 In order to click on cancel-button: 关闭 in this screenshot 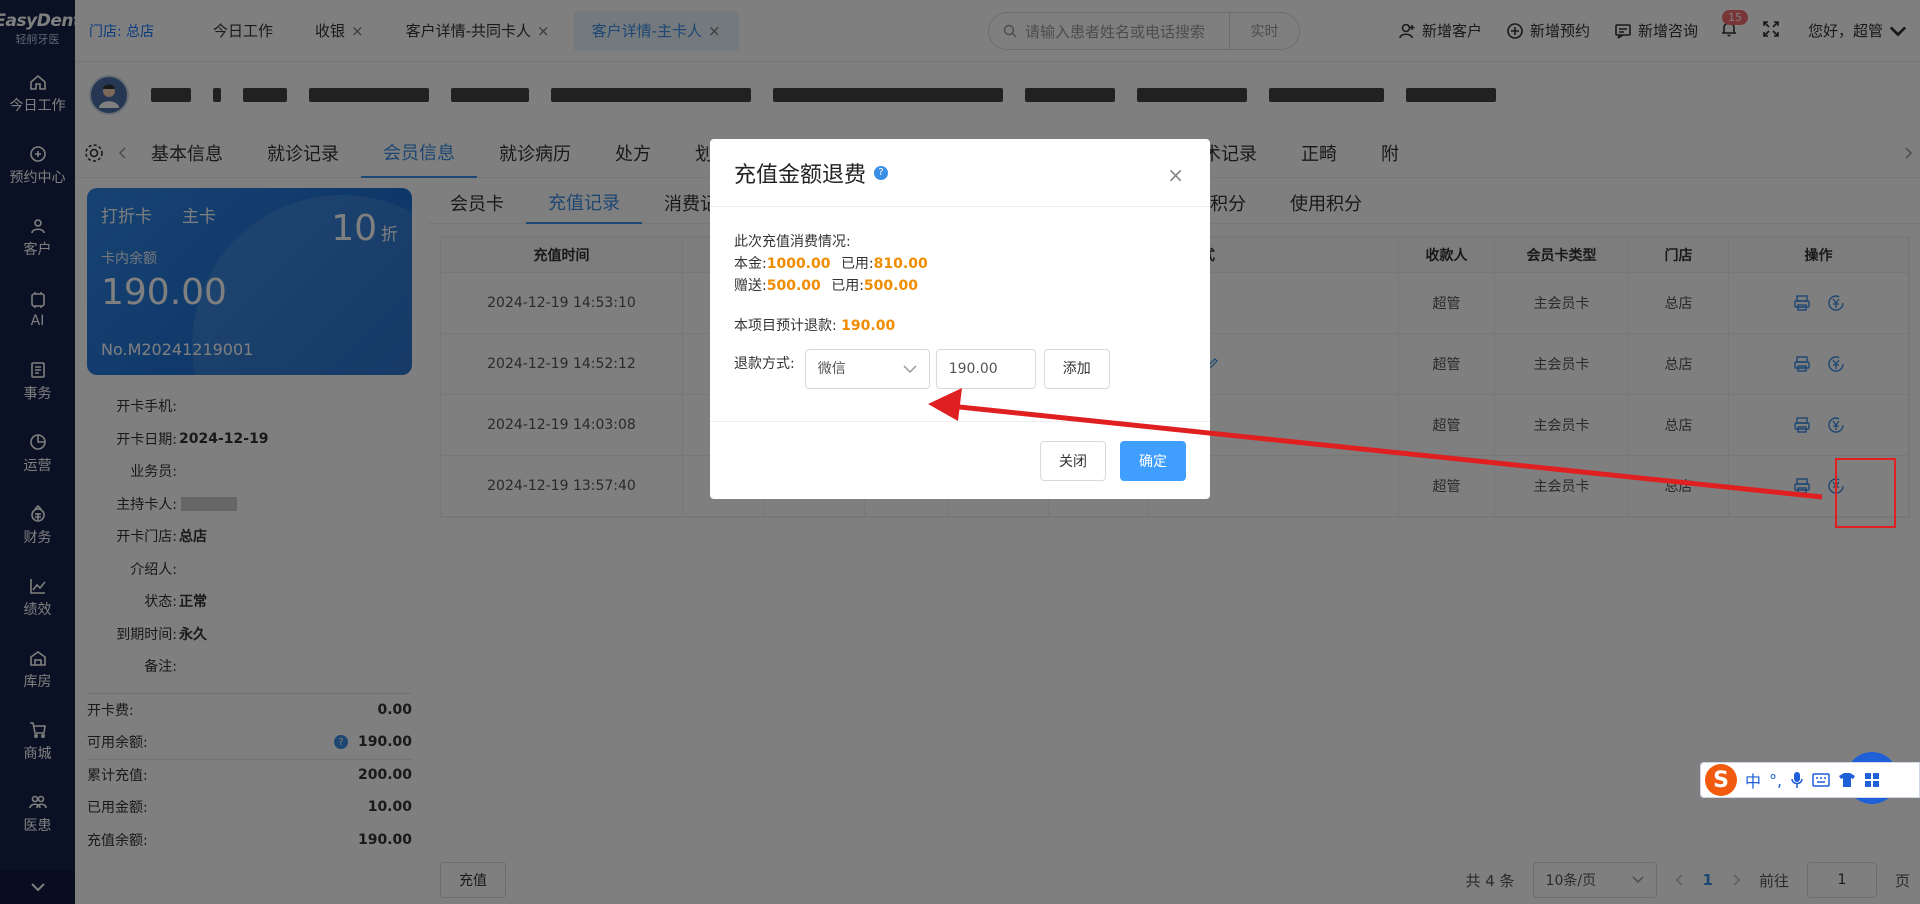, I will do `click(1073, 460)`.